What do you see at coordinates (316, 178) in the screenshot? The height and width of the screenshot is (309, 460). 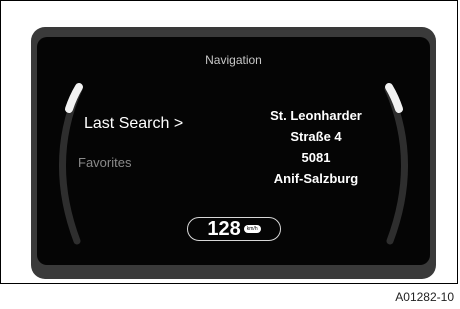 I see `address-line-4: Anif-Salzburg` at bounding box center [316, 178].